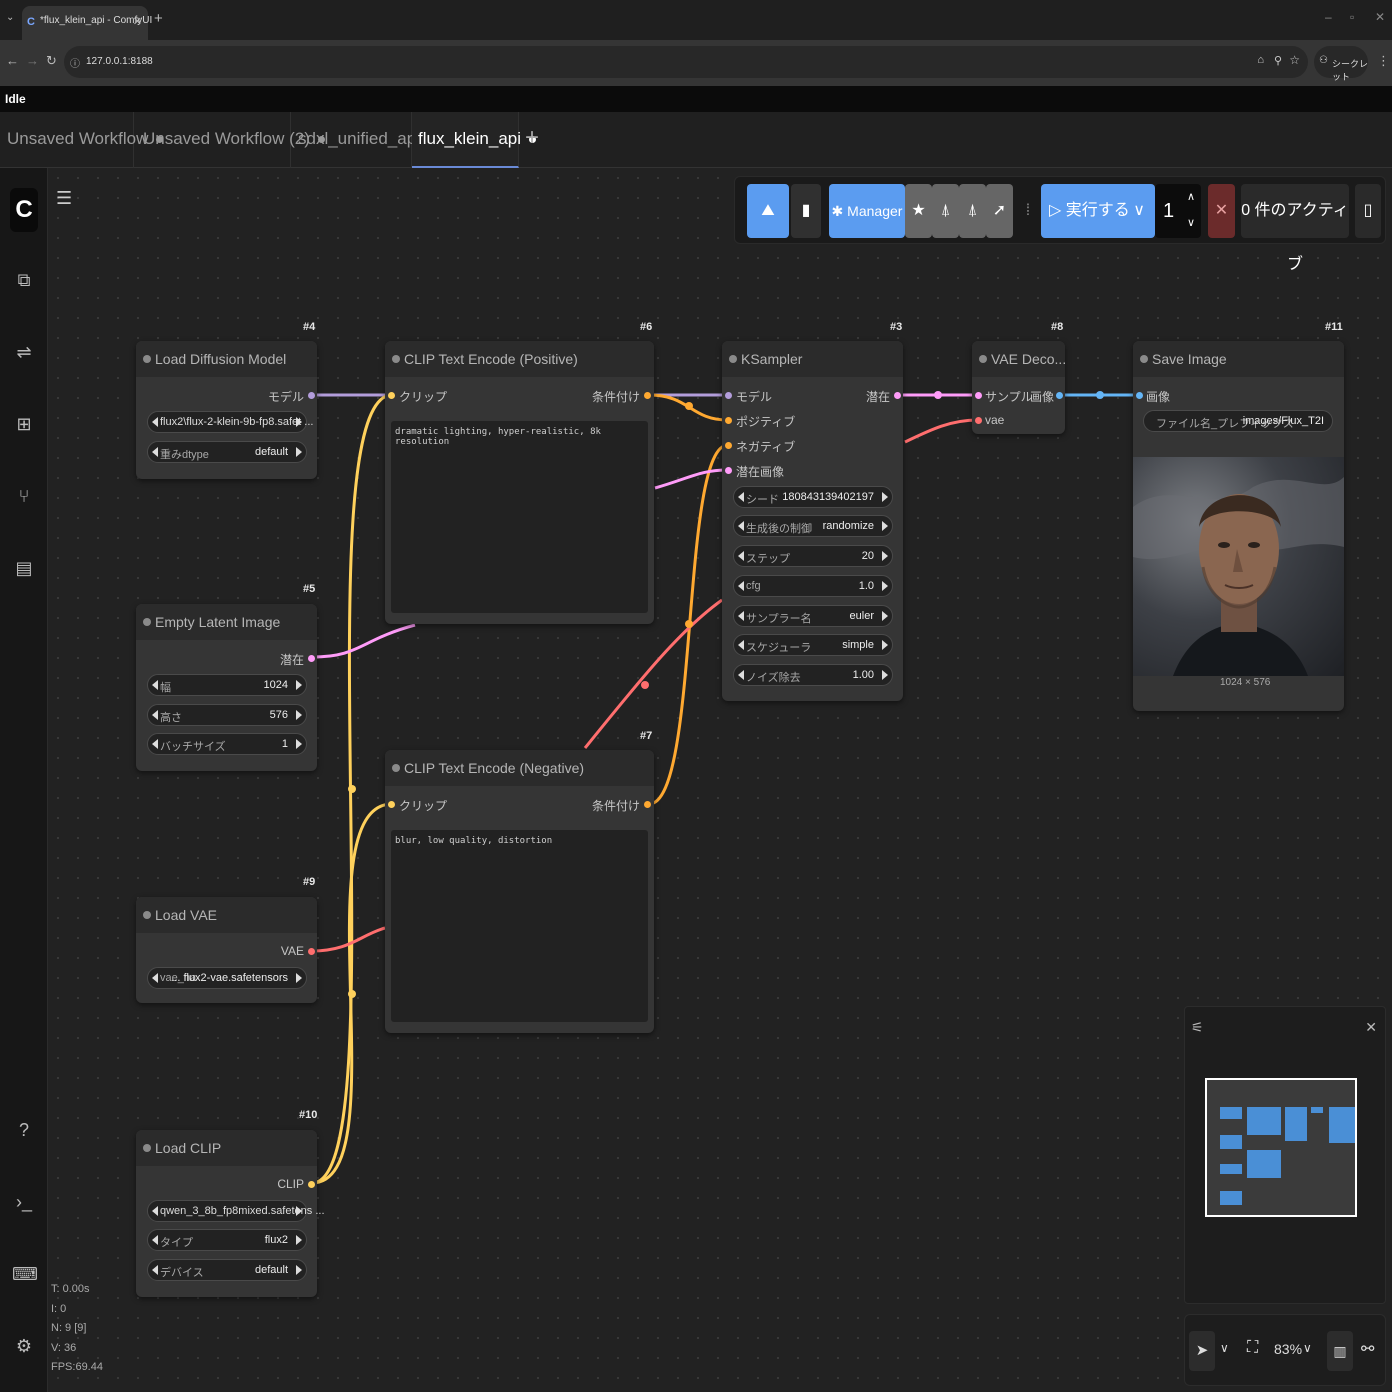  I want to click on reload-icon: ↻, so click(51, 61).